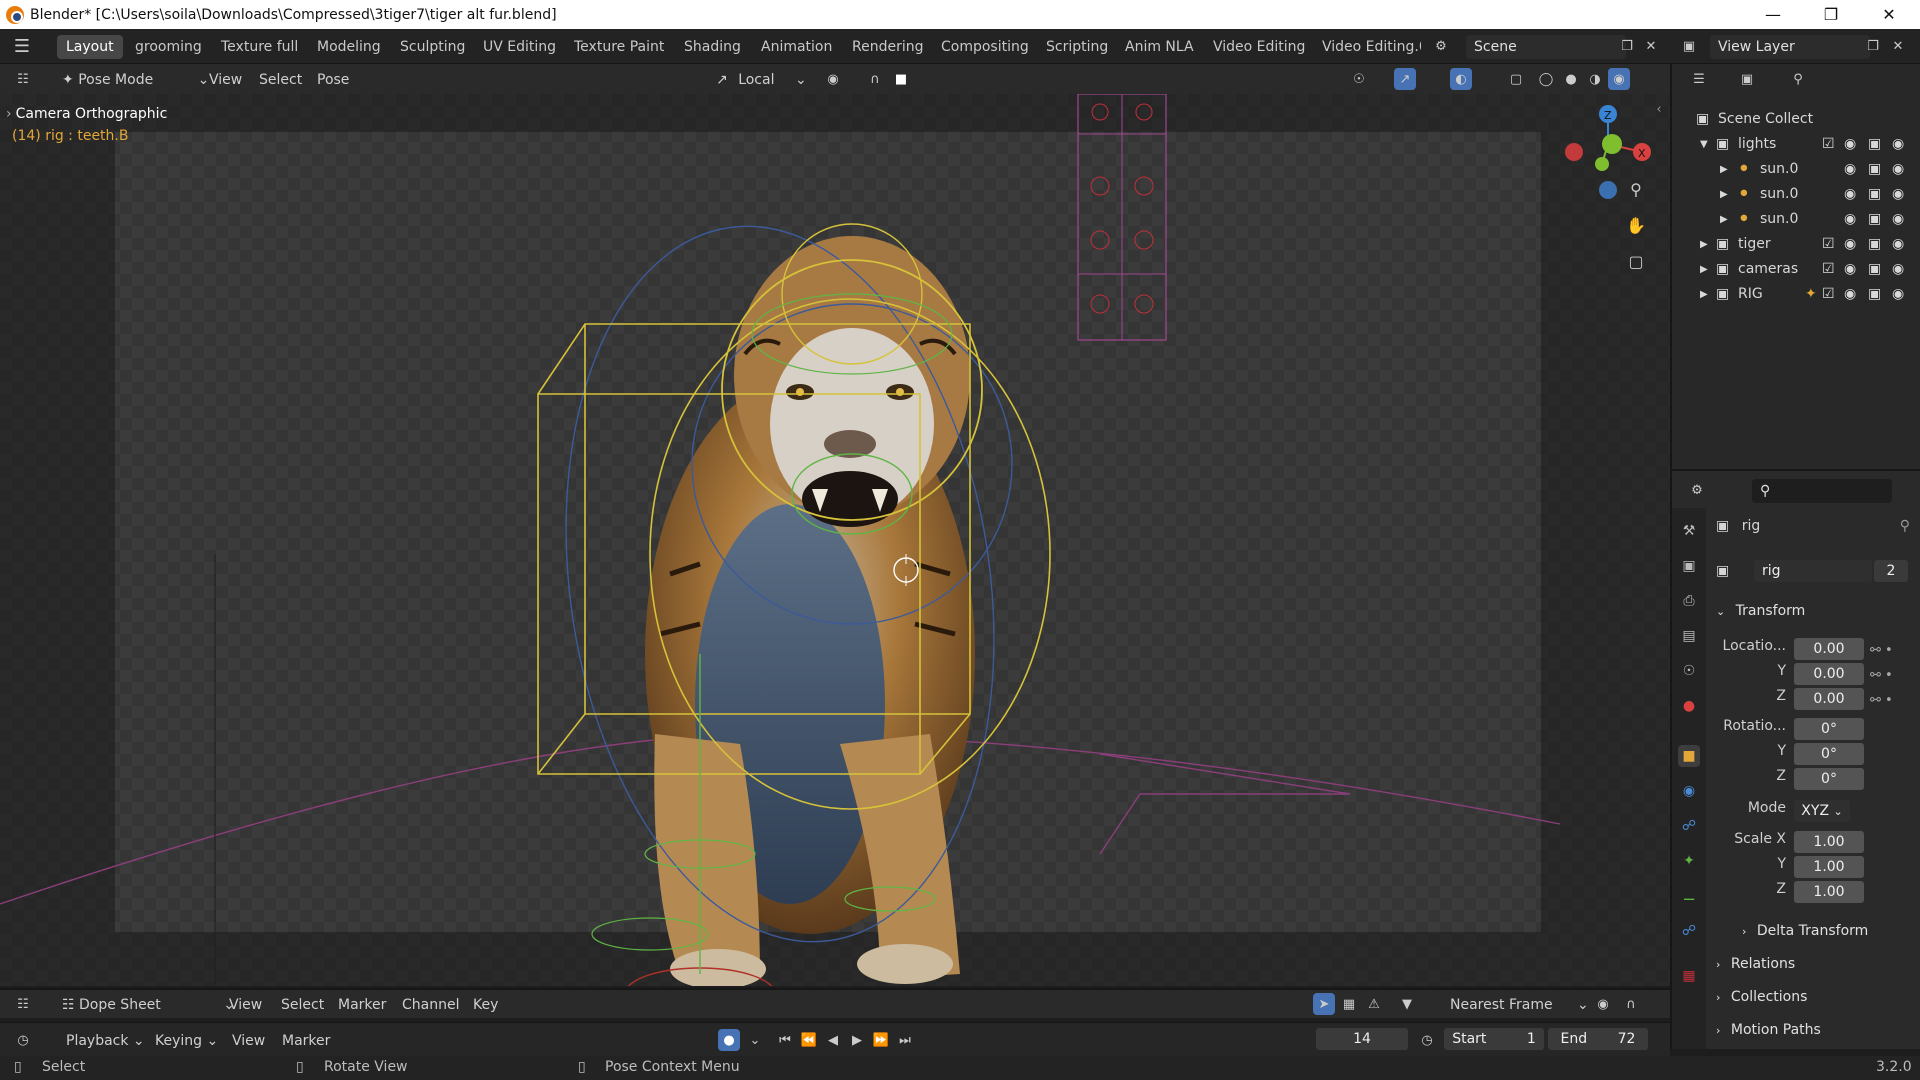  Describe the element at coordinates (785, 1040) in the screenshot. I see `jump-start-icon: ⏮` at that location.